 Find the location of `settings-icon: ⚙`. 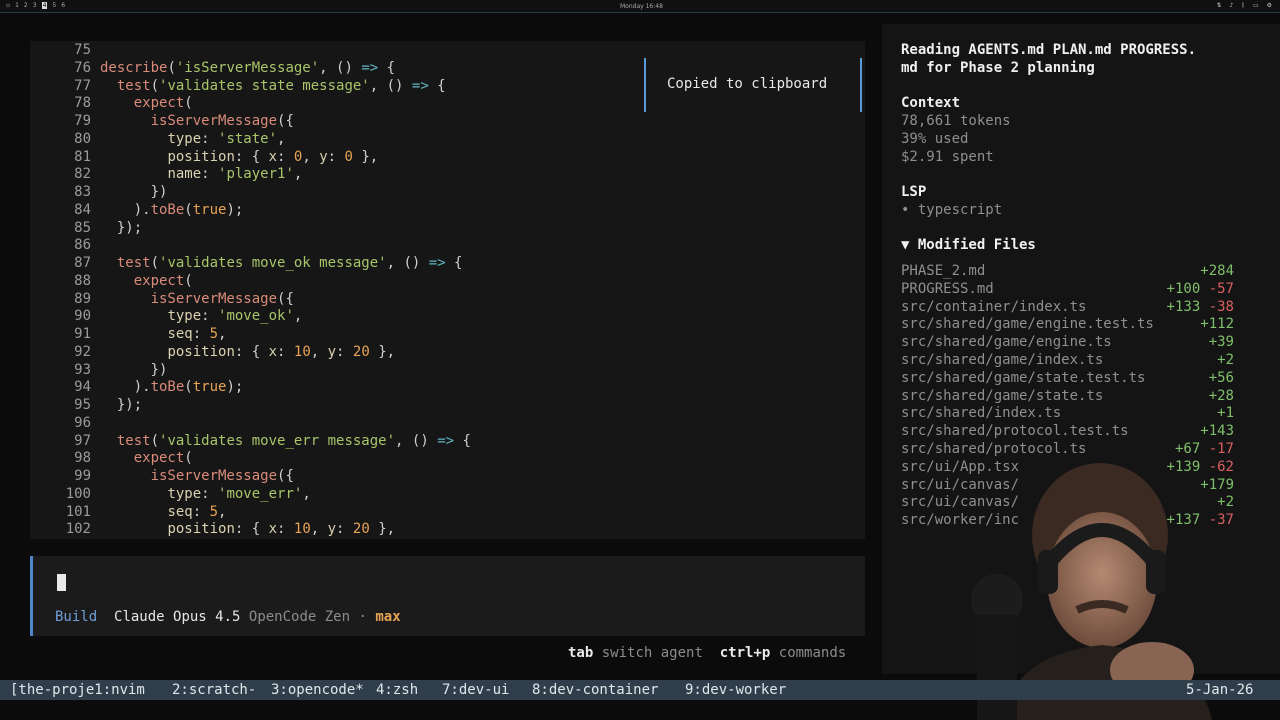

settings-icon: ⚙ is located at coordinates (1269, 5).